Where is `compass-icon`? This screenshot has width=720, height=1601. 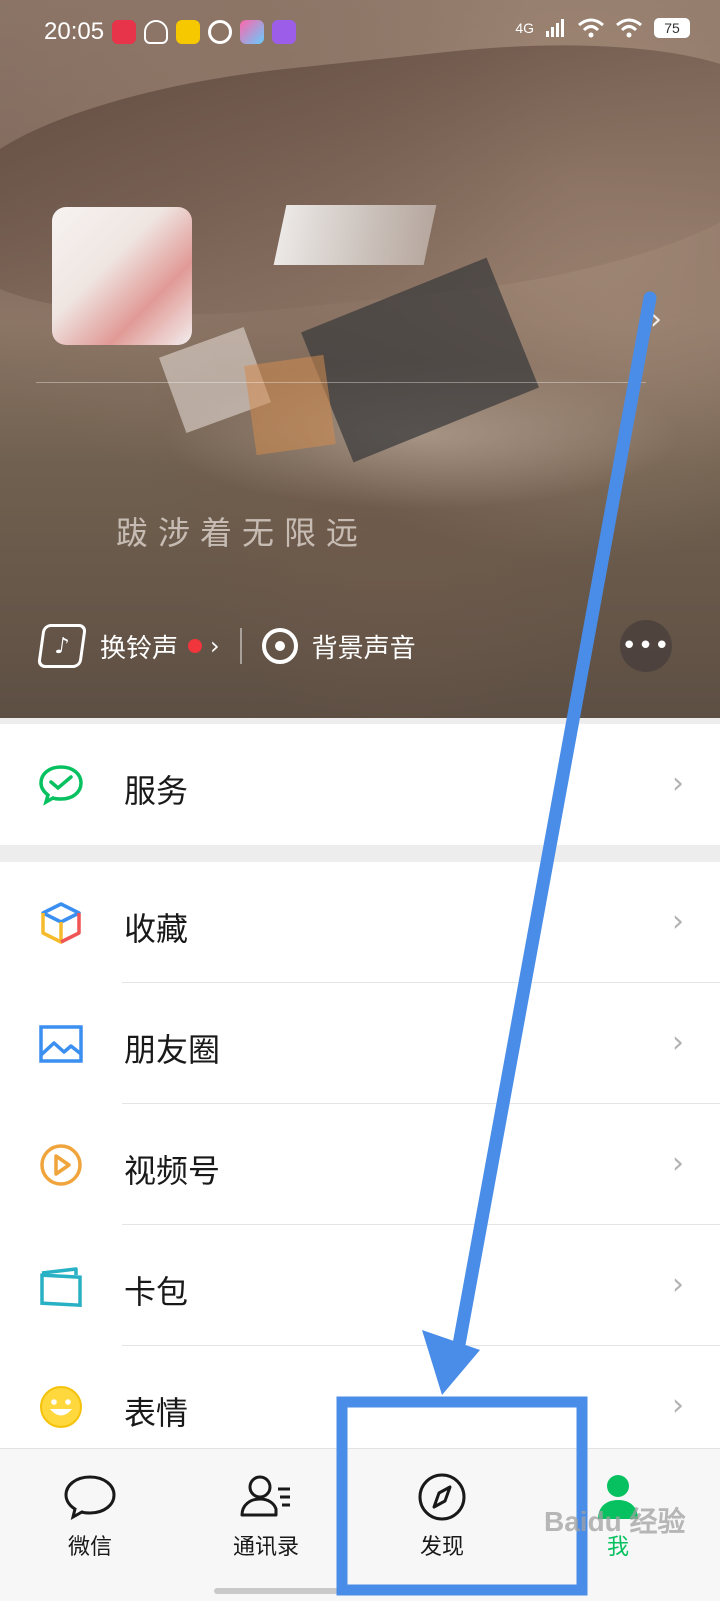 compass-icon is located at coordinates (442, 1497).